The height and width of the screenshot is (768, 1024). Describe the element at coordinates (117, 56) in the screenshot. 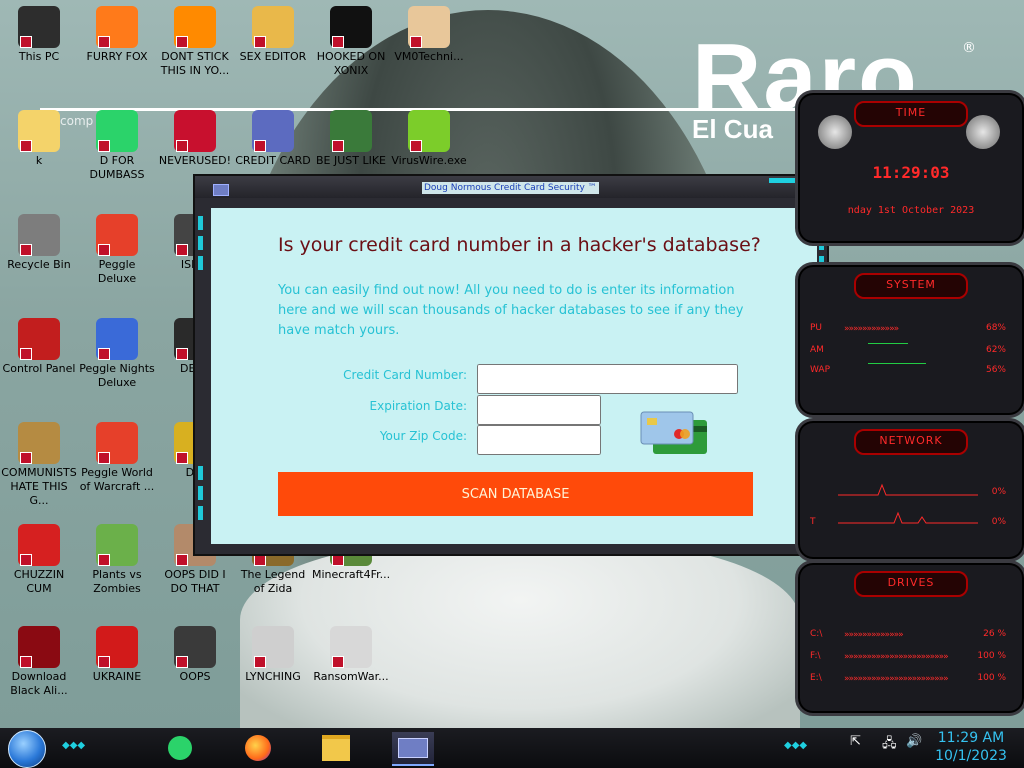

I see `desktop-icon-label: FURRY FOX` at that location.